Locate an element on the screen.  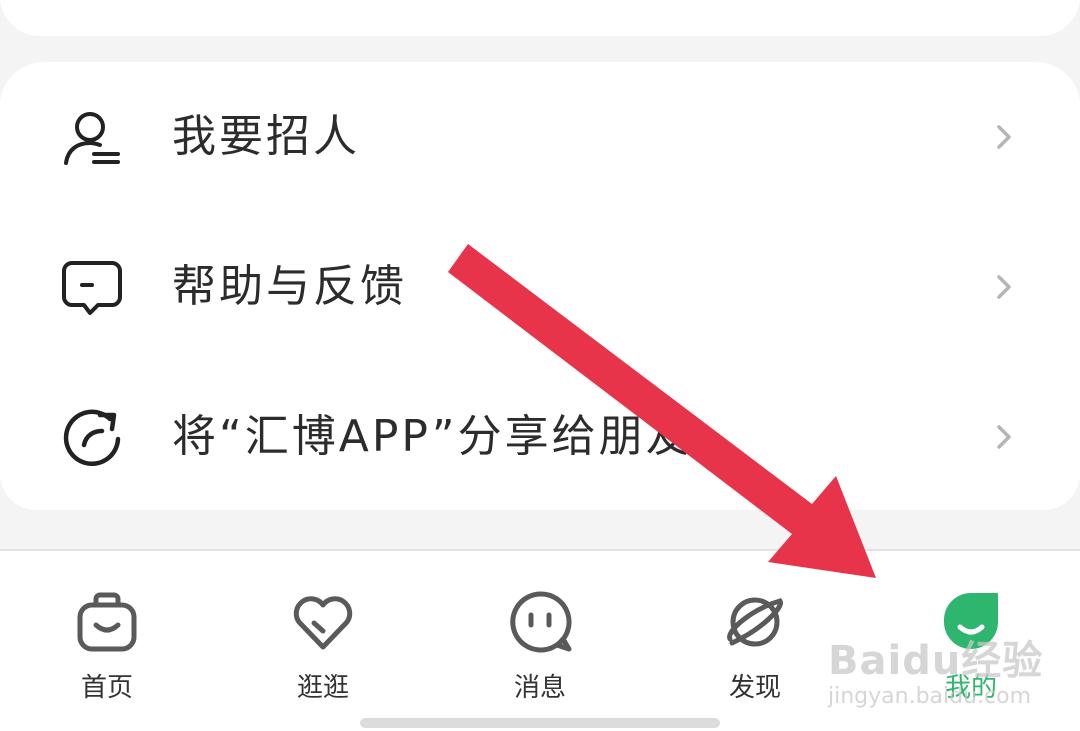
tab-label: 消息 is located at coordinates (539, 688).